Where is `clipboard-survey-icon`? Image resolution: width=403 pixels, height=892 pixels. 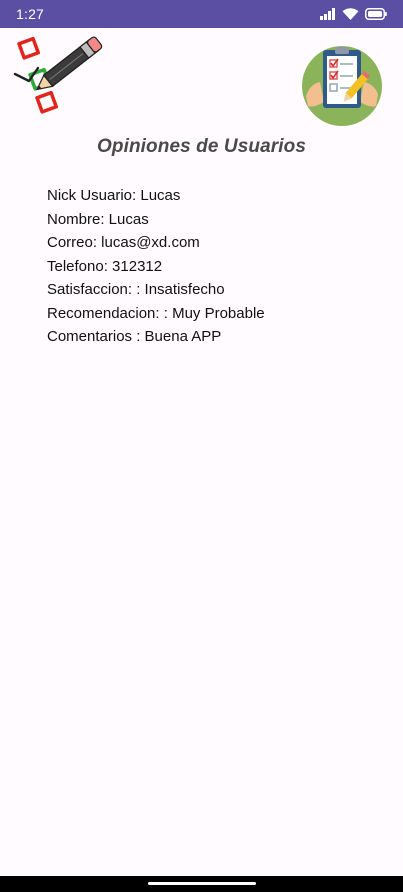
clipboard-survey-icon is located at coordinates (343, 86).